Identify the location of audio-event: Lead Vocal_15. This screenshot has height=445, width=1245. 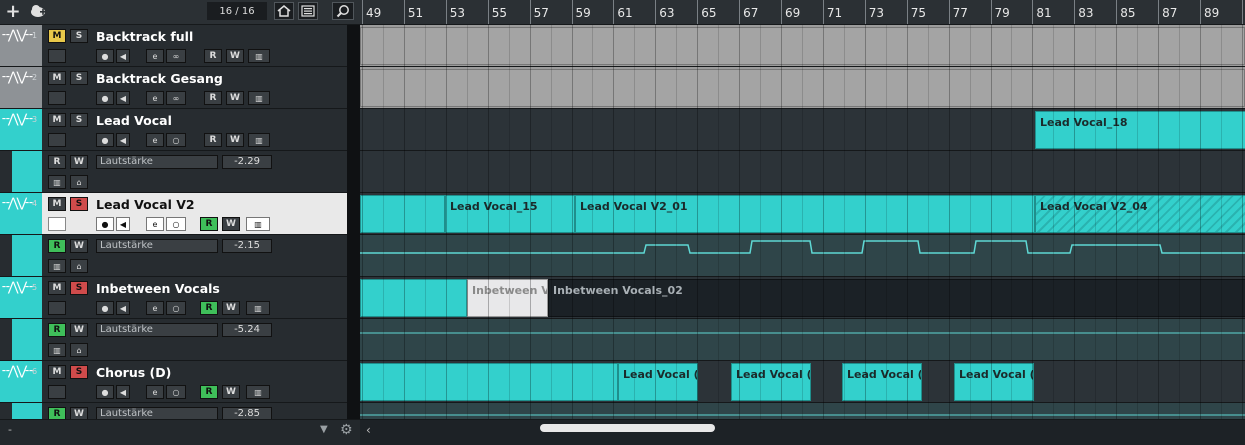
(510, 214).